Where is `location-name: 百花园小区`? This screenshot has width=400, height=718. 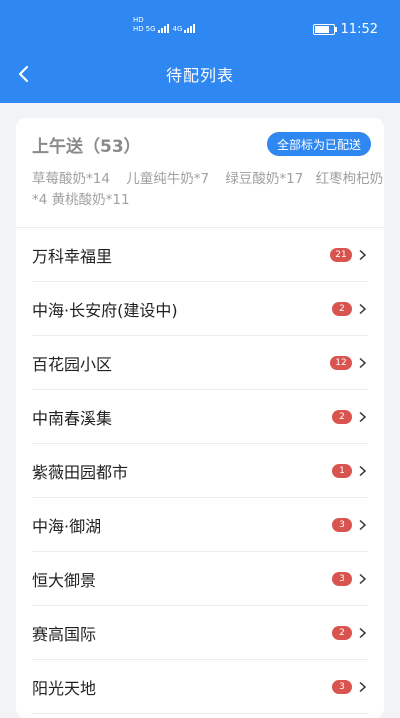
location-name: 百花园小区 is located at coordinates (72, 364).